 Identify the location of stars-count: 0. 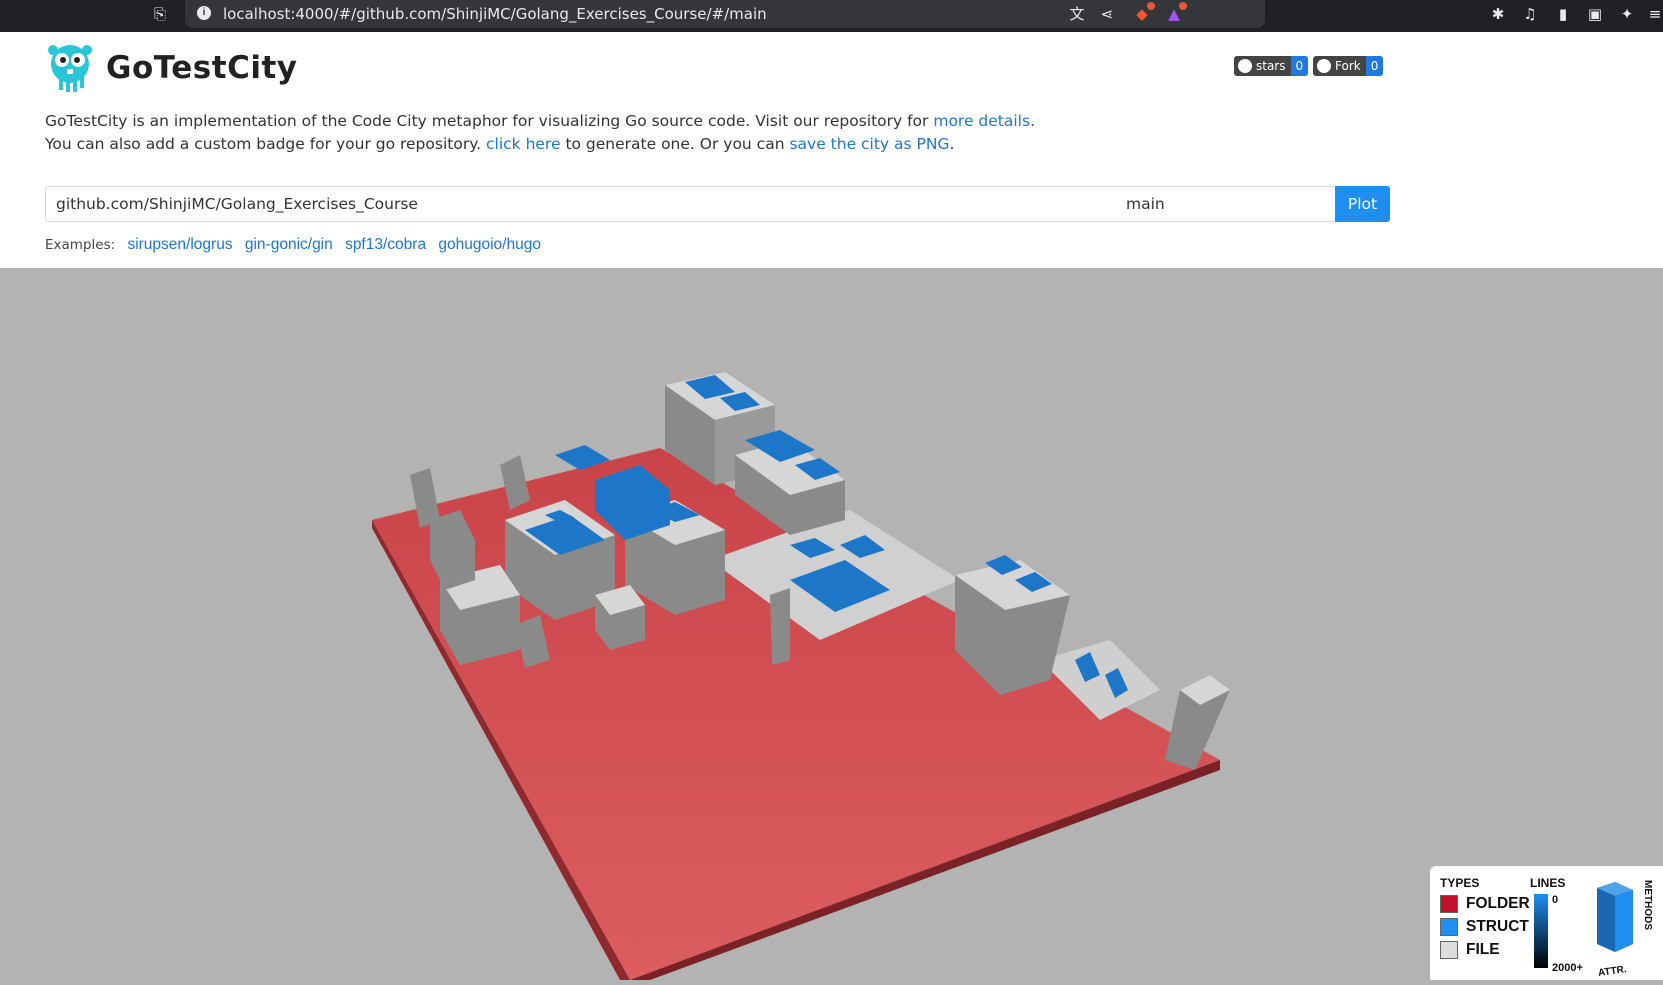
(1299, 66).